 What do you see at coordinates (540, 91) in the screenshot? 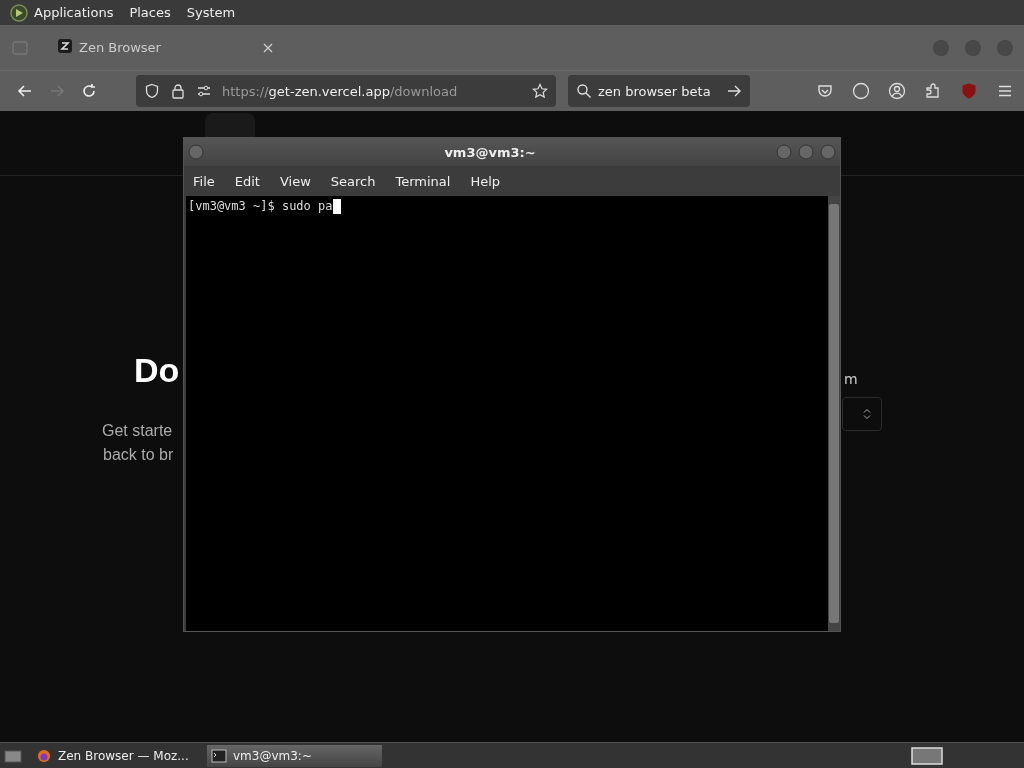
I see `star-icon` at bounding box center [540, 91].